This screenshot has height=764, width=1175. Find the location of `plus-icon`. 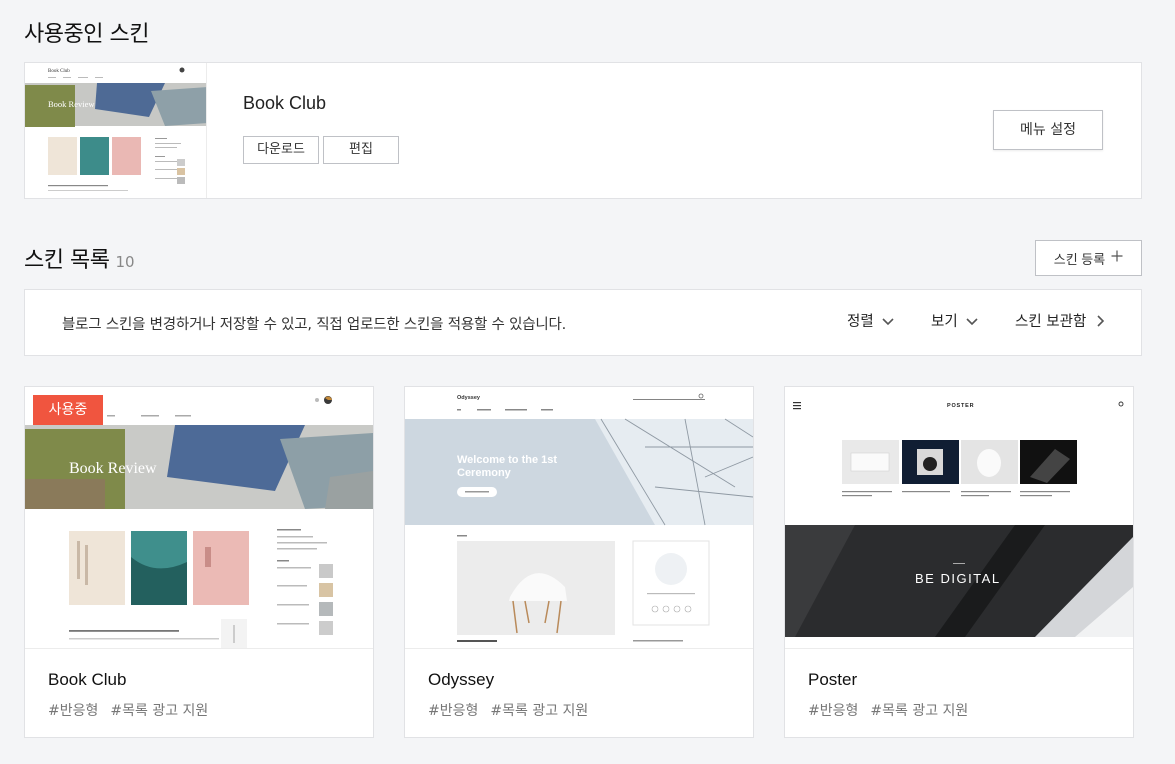

plus-icon is located at coordinates (1117, 258).